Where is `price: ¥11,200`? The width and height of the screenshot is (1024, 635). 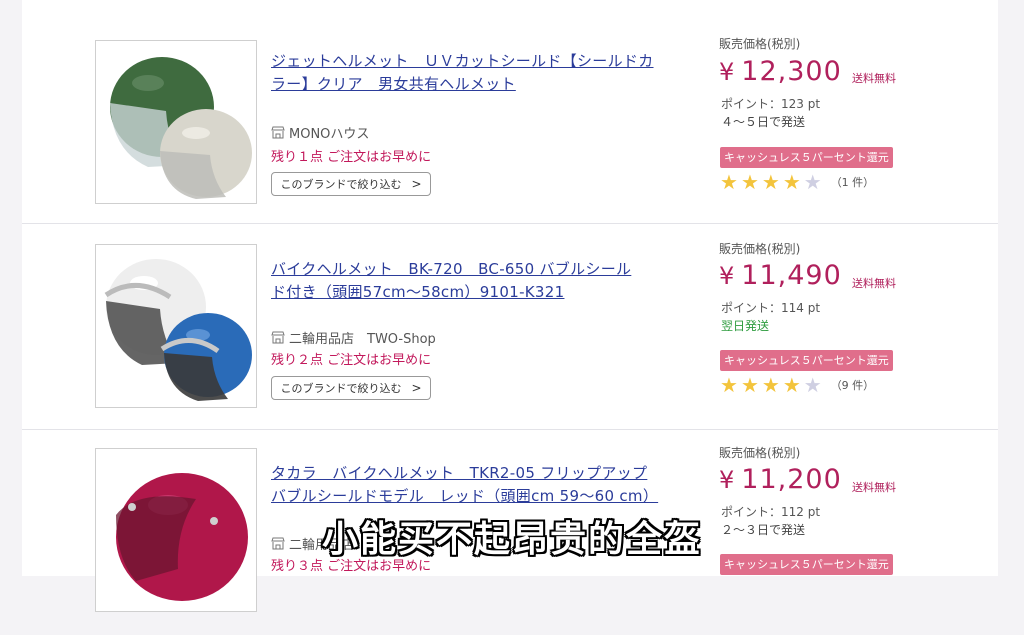 price: ¥11,200 is located at coordinates (780, 479).